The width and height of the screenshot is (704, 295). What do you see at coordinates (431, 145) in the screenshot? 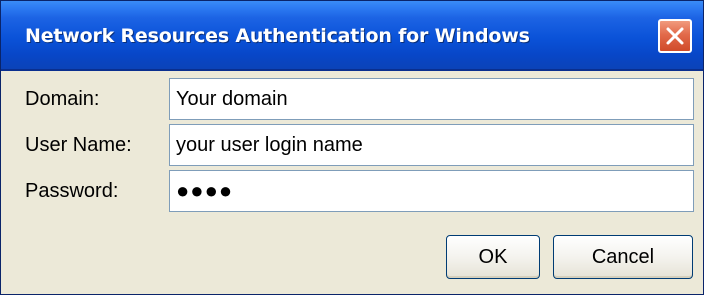
I see `username-field` at bounding box center [431, 145].